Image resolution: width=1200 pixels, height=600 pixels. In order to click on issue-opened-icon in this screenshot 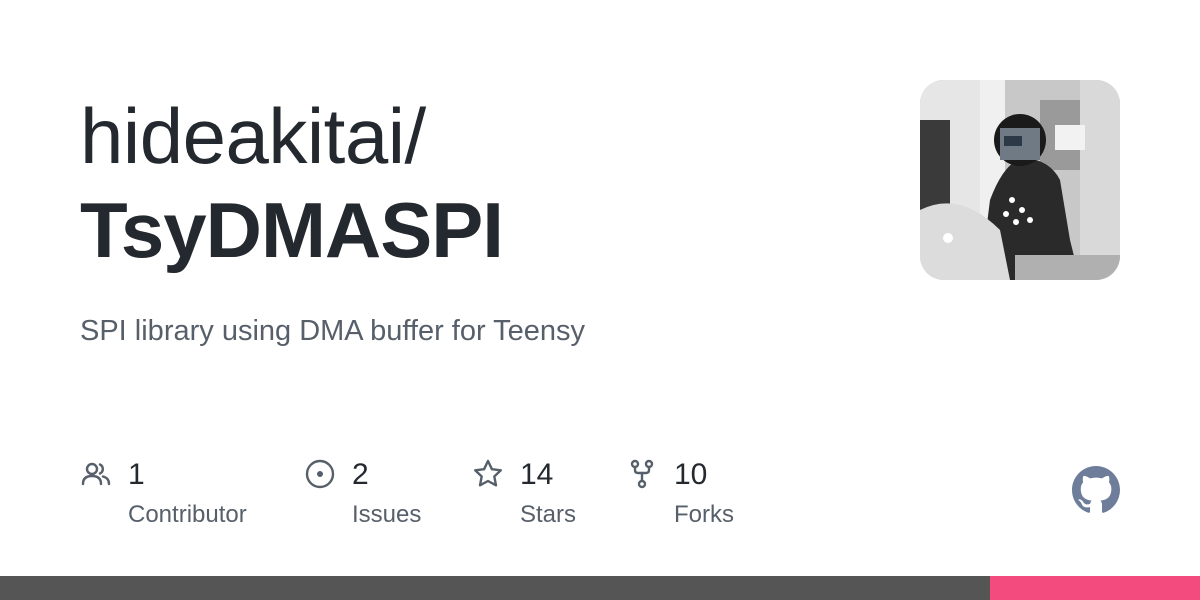, I will do `click(320, 474)`.